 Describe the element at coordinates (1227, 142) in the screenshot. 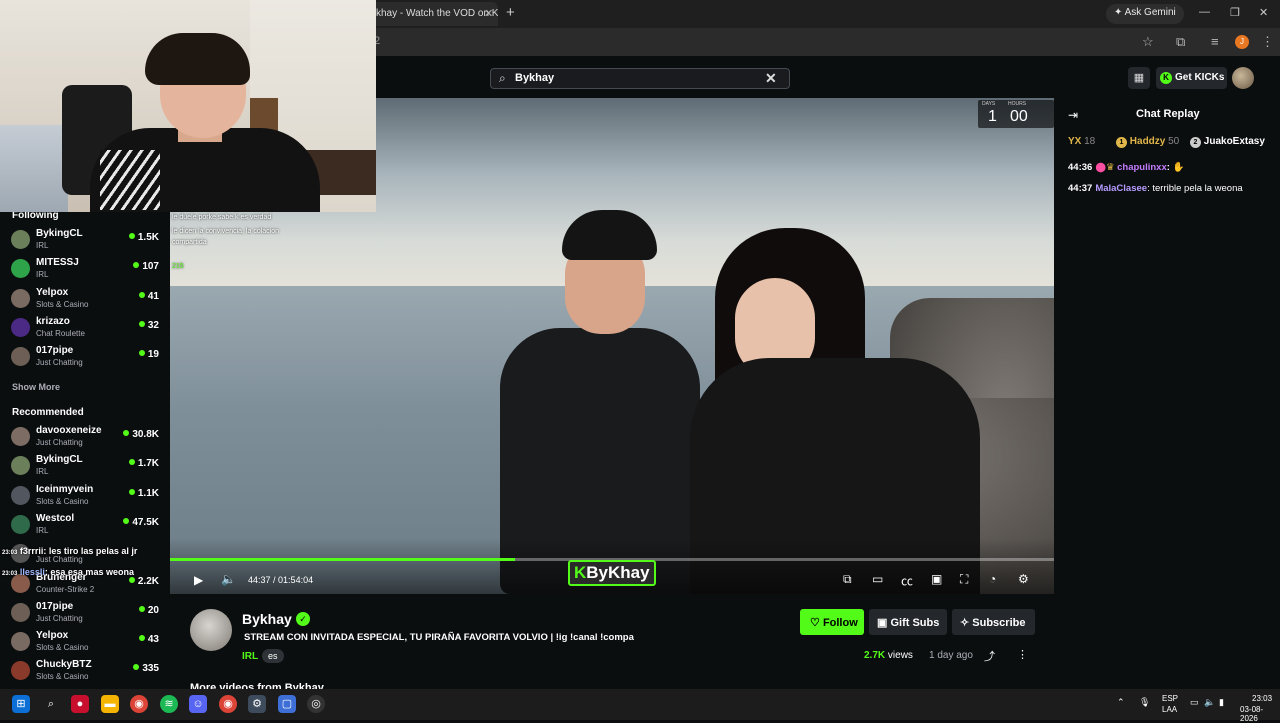

I see `top-gifter: 2 JuakoExtasy` at that location.